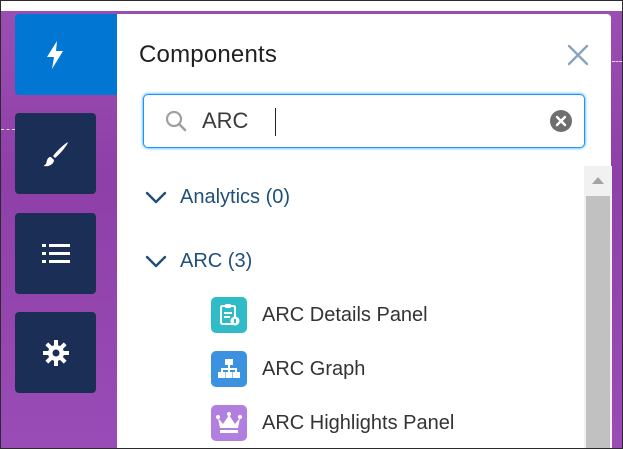  I want to click on search-input, so click(367, 121).